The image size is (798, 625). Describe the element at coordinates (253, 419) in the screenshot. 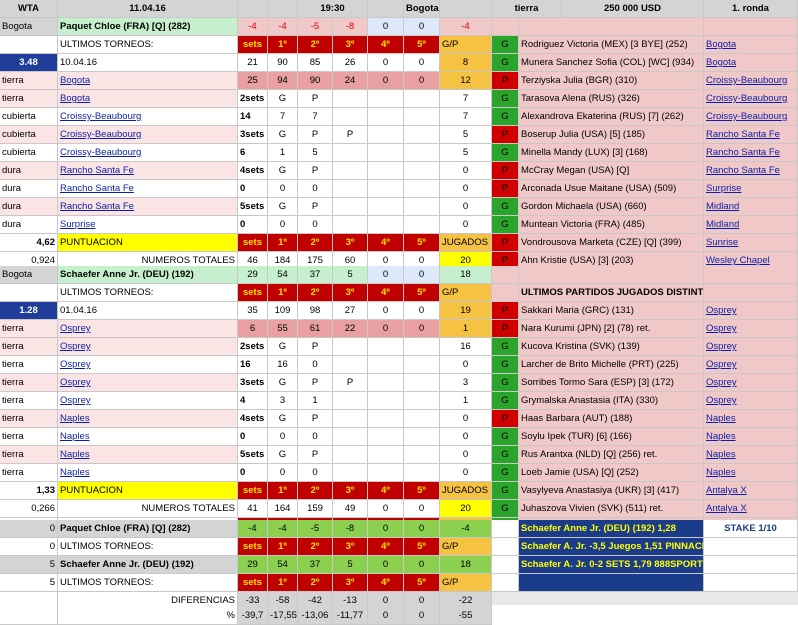

I see `sets-label: 4sets` at that location.